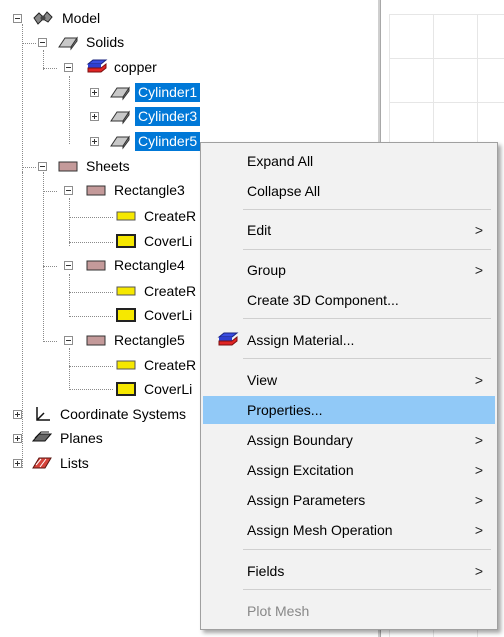 The image size is (504, 637). What do you see at coordinates (349, 571) in the screenshot?
I see `menu-item-fields: Fields >` at bounding box center [349, 571].